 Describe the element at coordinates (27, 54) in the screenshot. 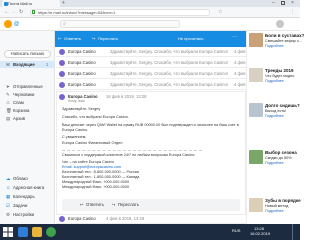

I see `compose-button: Написать письмо` at that location.